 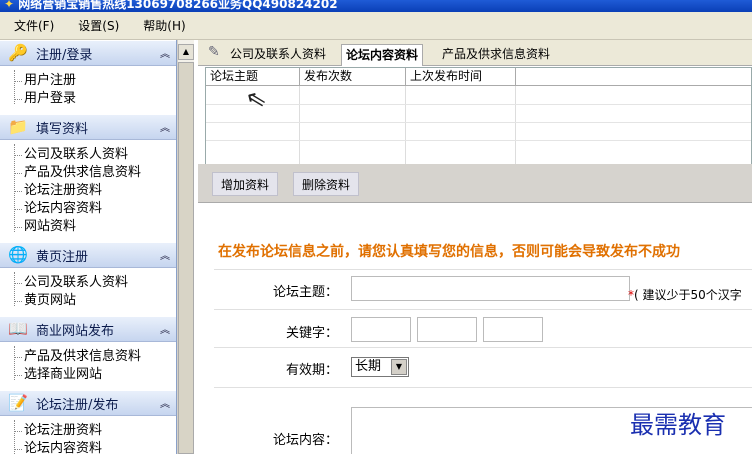 What do you see at coordinates (18, 328) in the screenshot?
I see `book-icon: 📖` at bounding box center [18, 328].